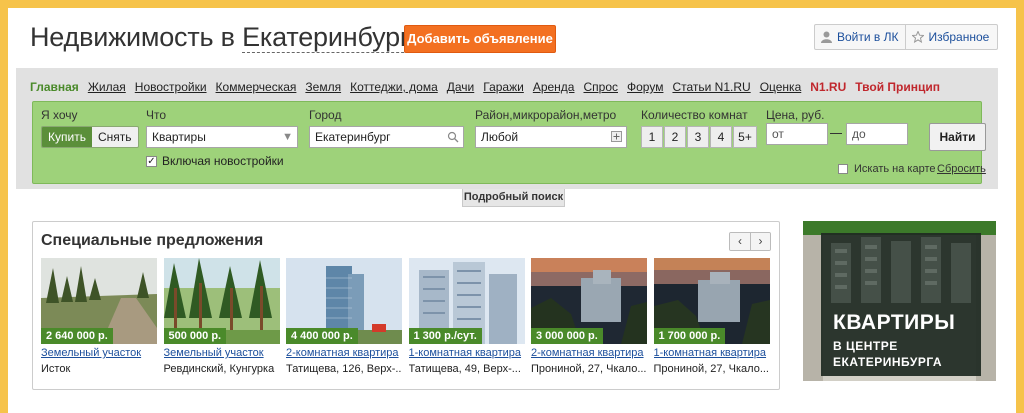 The image size is (1024, 413). I want to click on city-selector: Екатеринбурге, so click(333, 37).